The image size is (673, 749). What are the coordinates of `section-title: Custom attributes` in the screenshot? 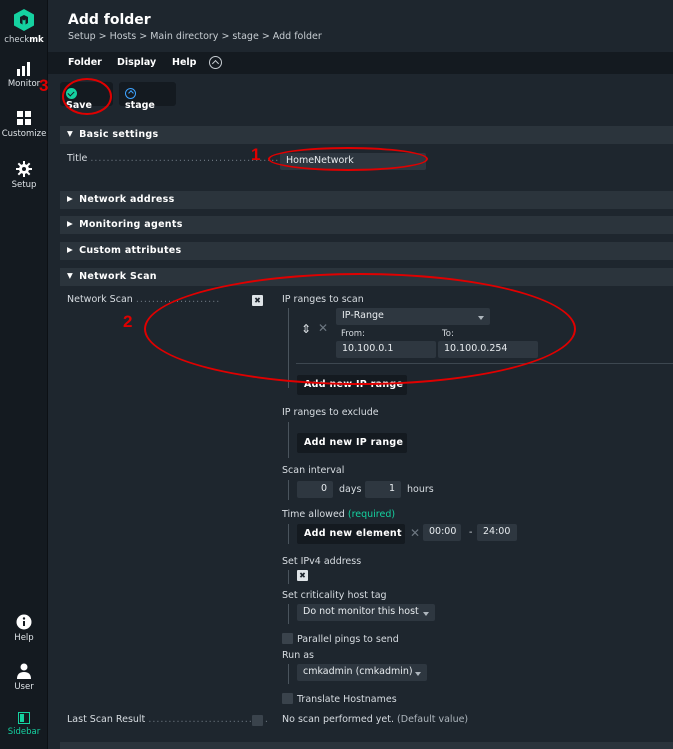 It's located at (130, 250).